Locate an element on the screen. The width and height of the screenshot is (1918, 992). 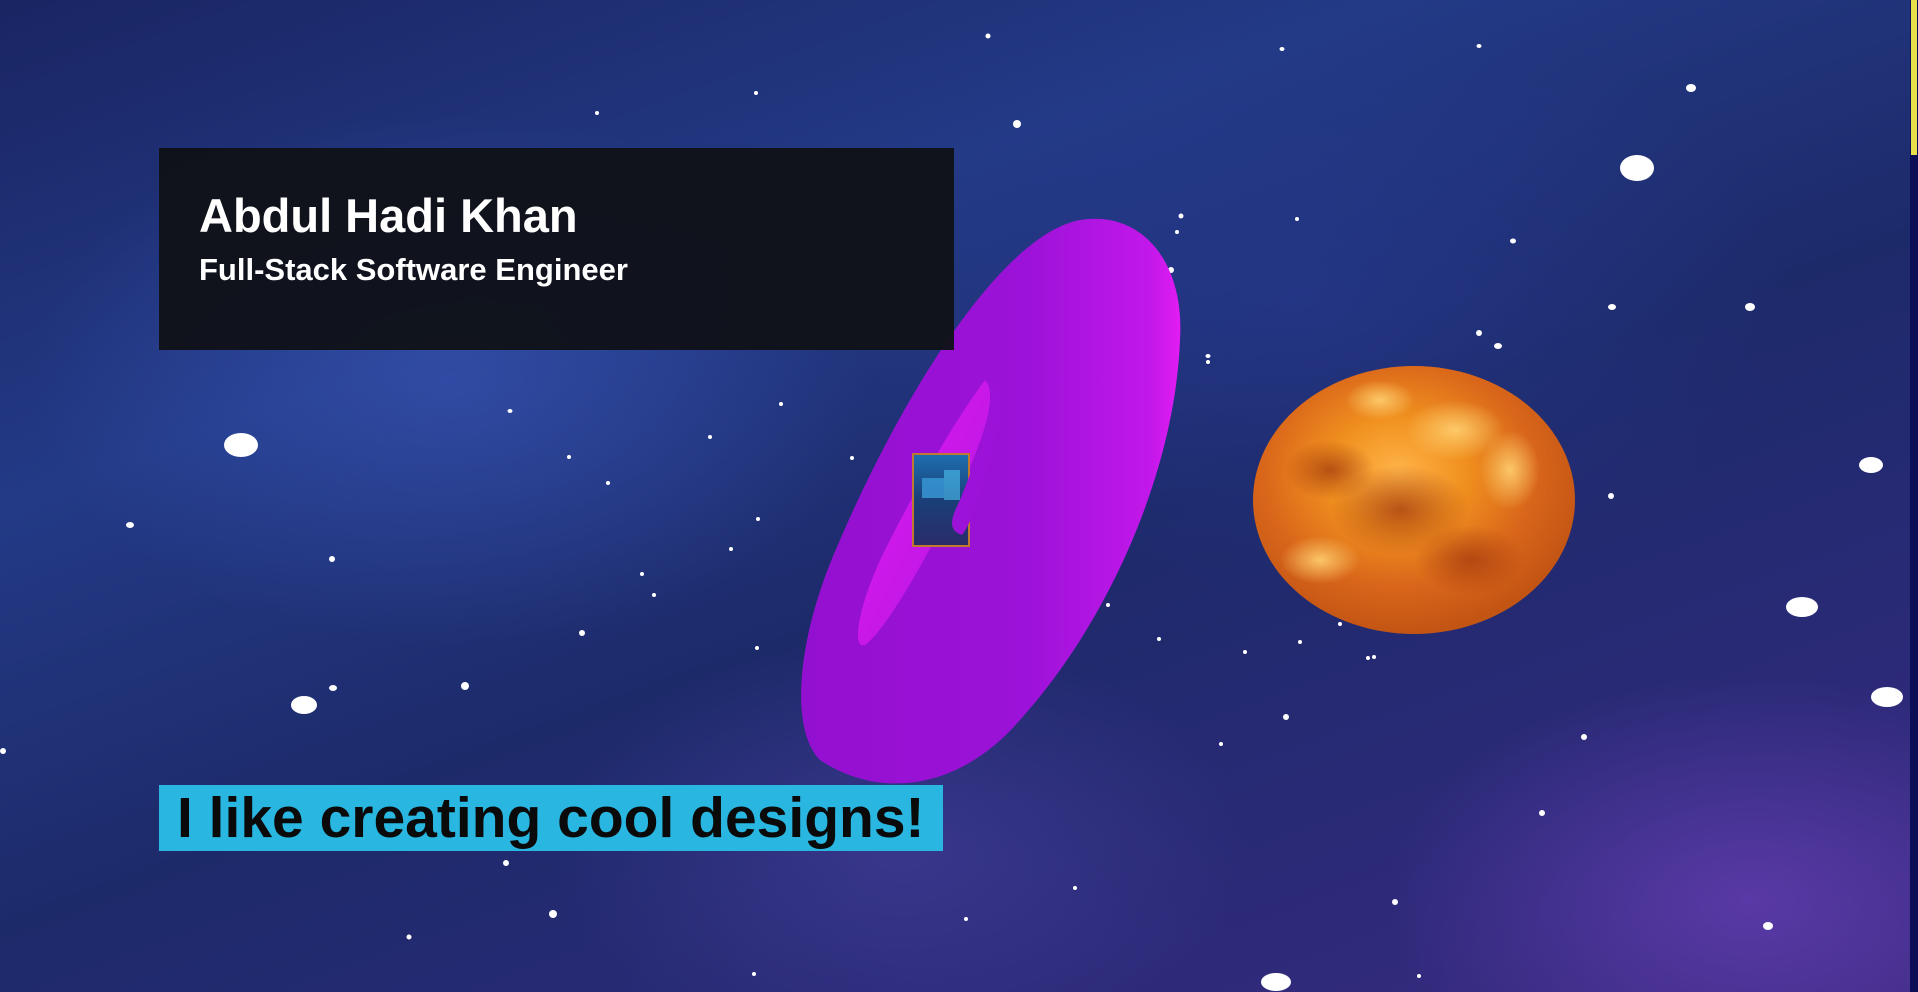
tagline-banner: I like creating cool designs! is located at coordinates (551, 818).